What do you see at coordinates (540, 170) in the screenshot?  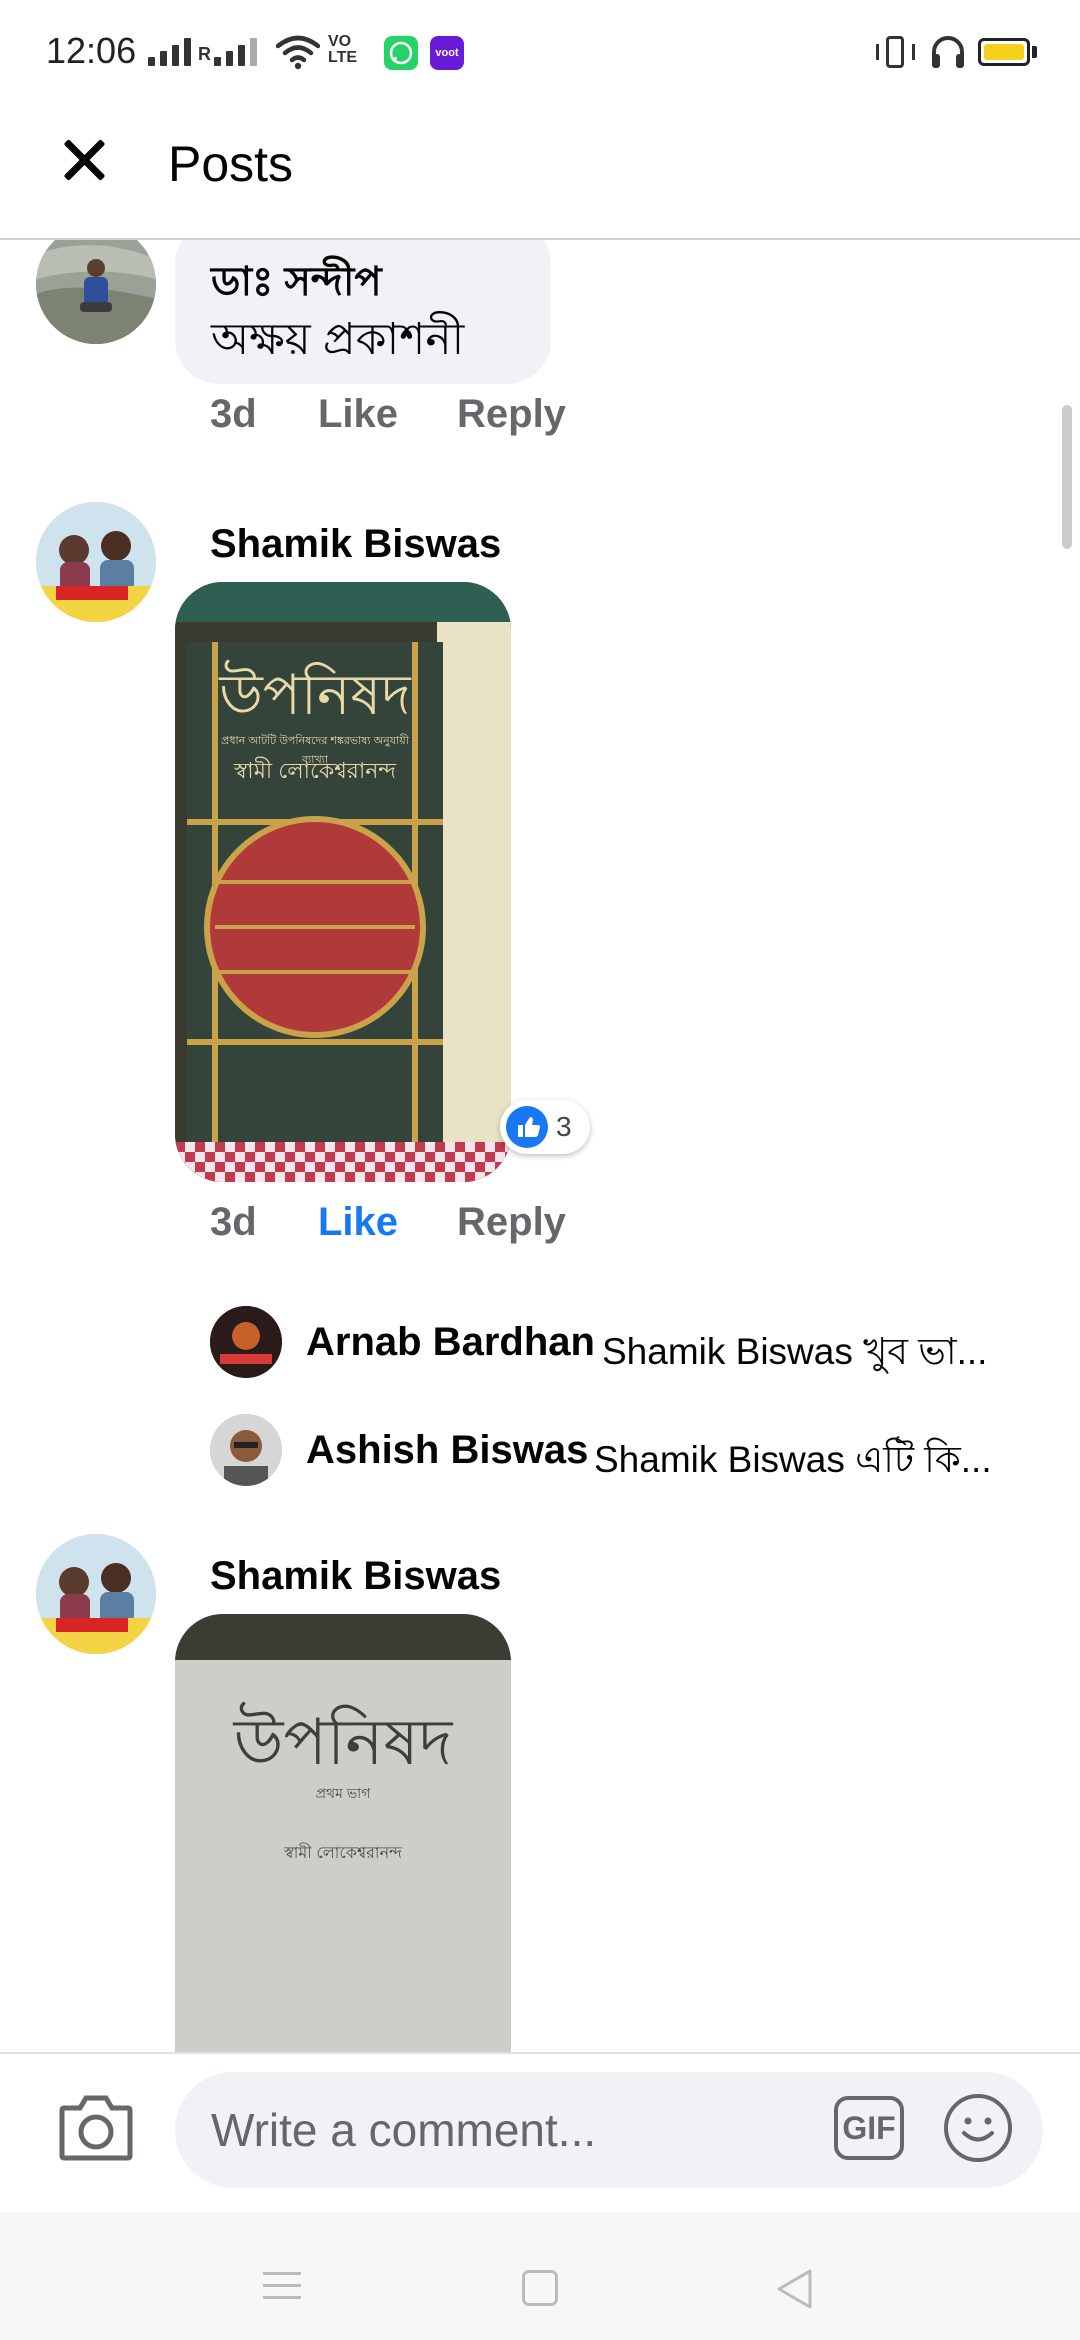 I see `top-bar` at bounding box center [540, 170].